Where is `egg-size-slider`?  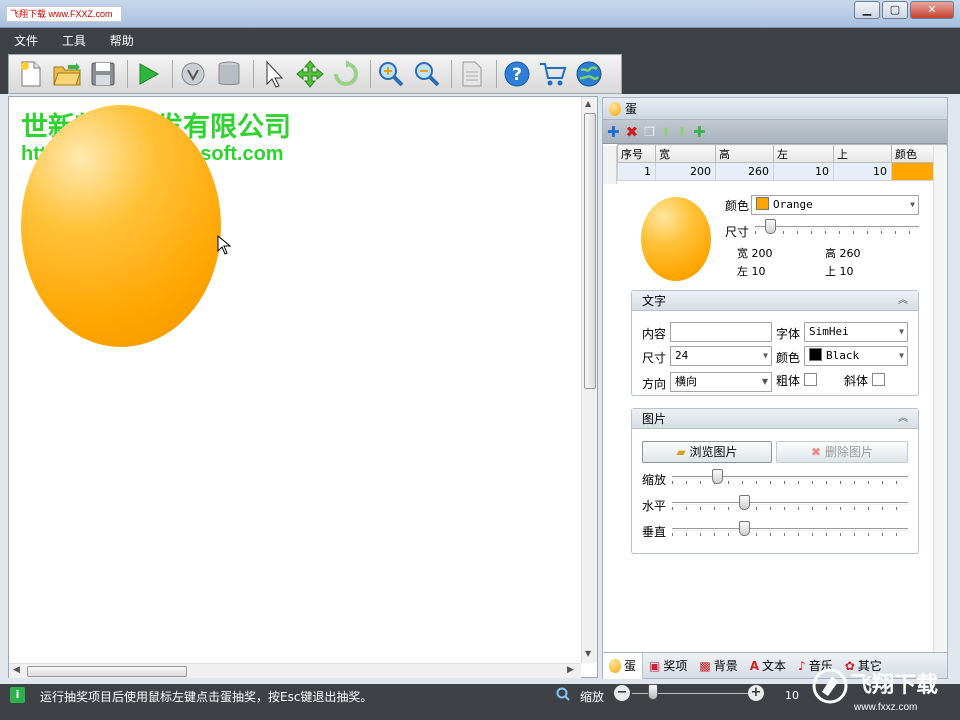
egg-size-slider is located at coordinates (837, 228).